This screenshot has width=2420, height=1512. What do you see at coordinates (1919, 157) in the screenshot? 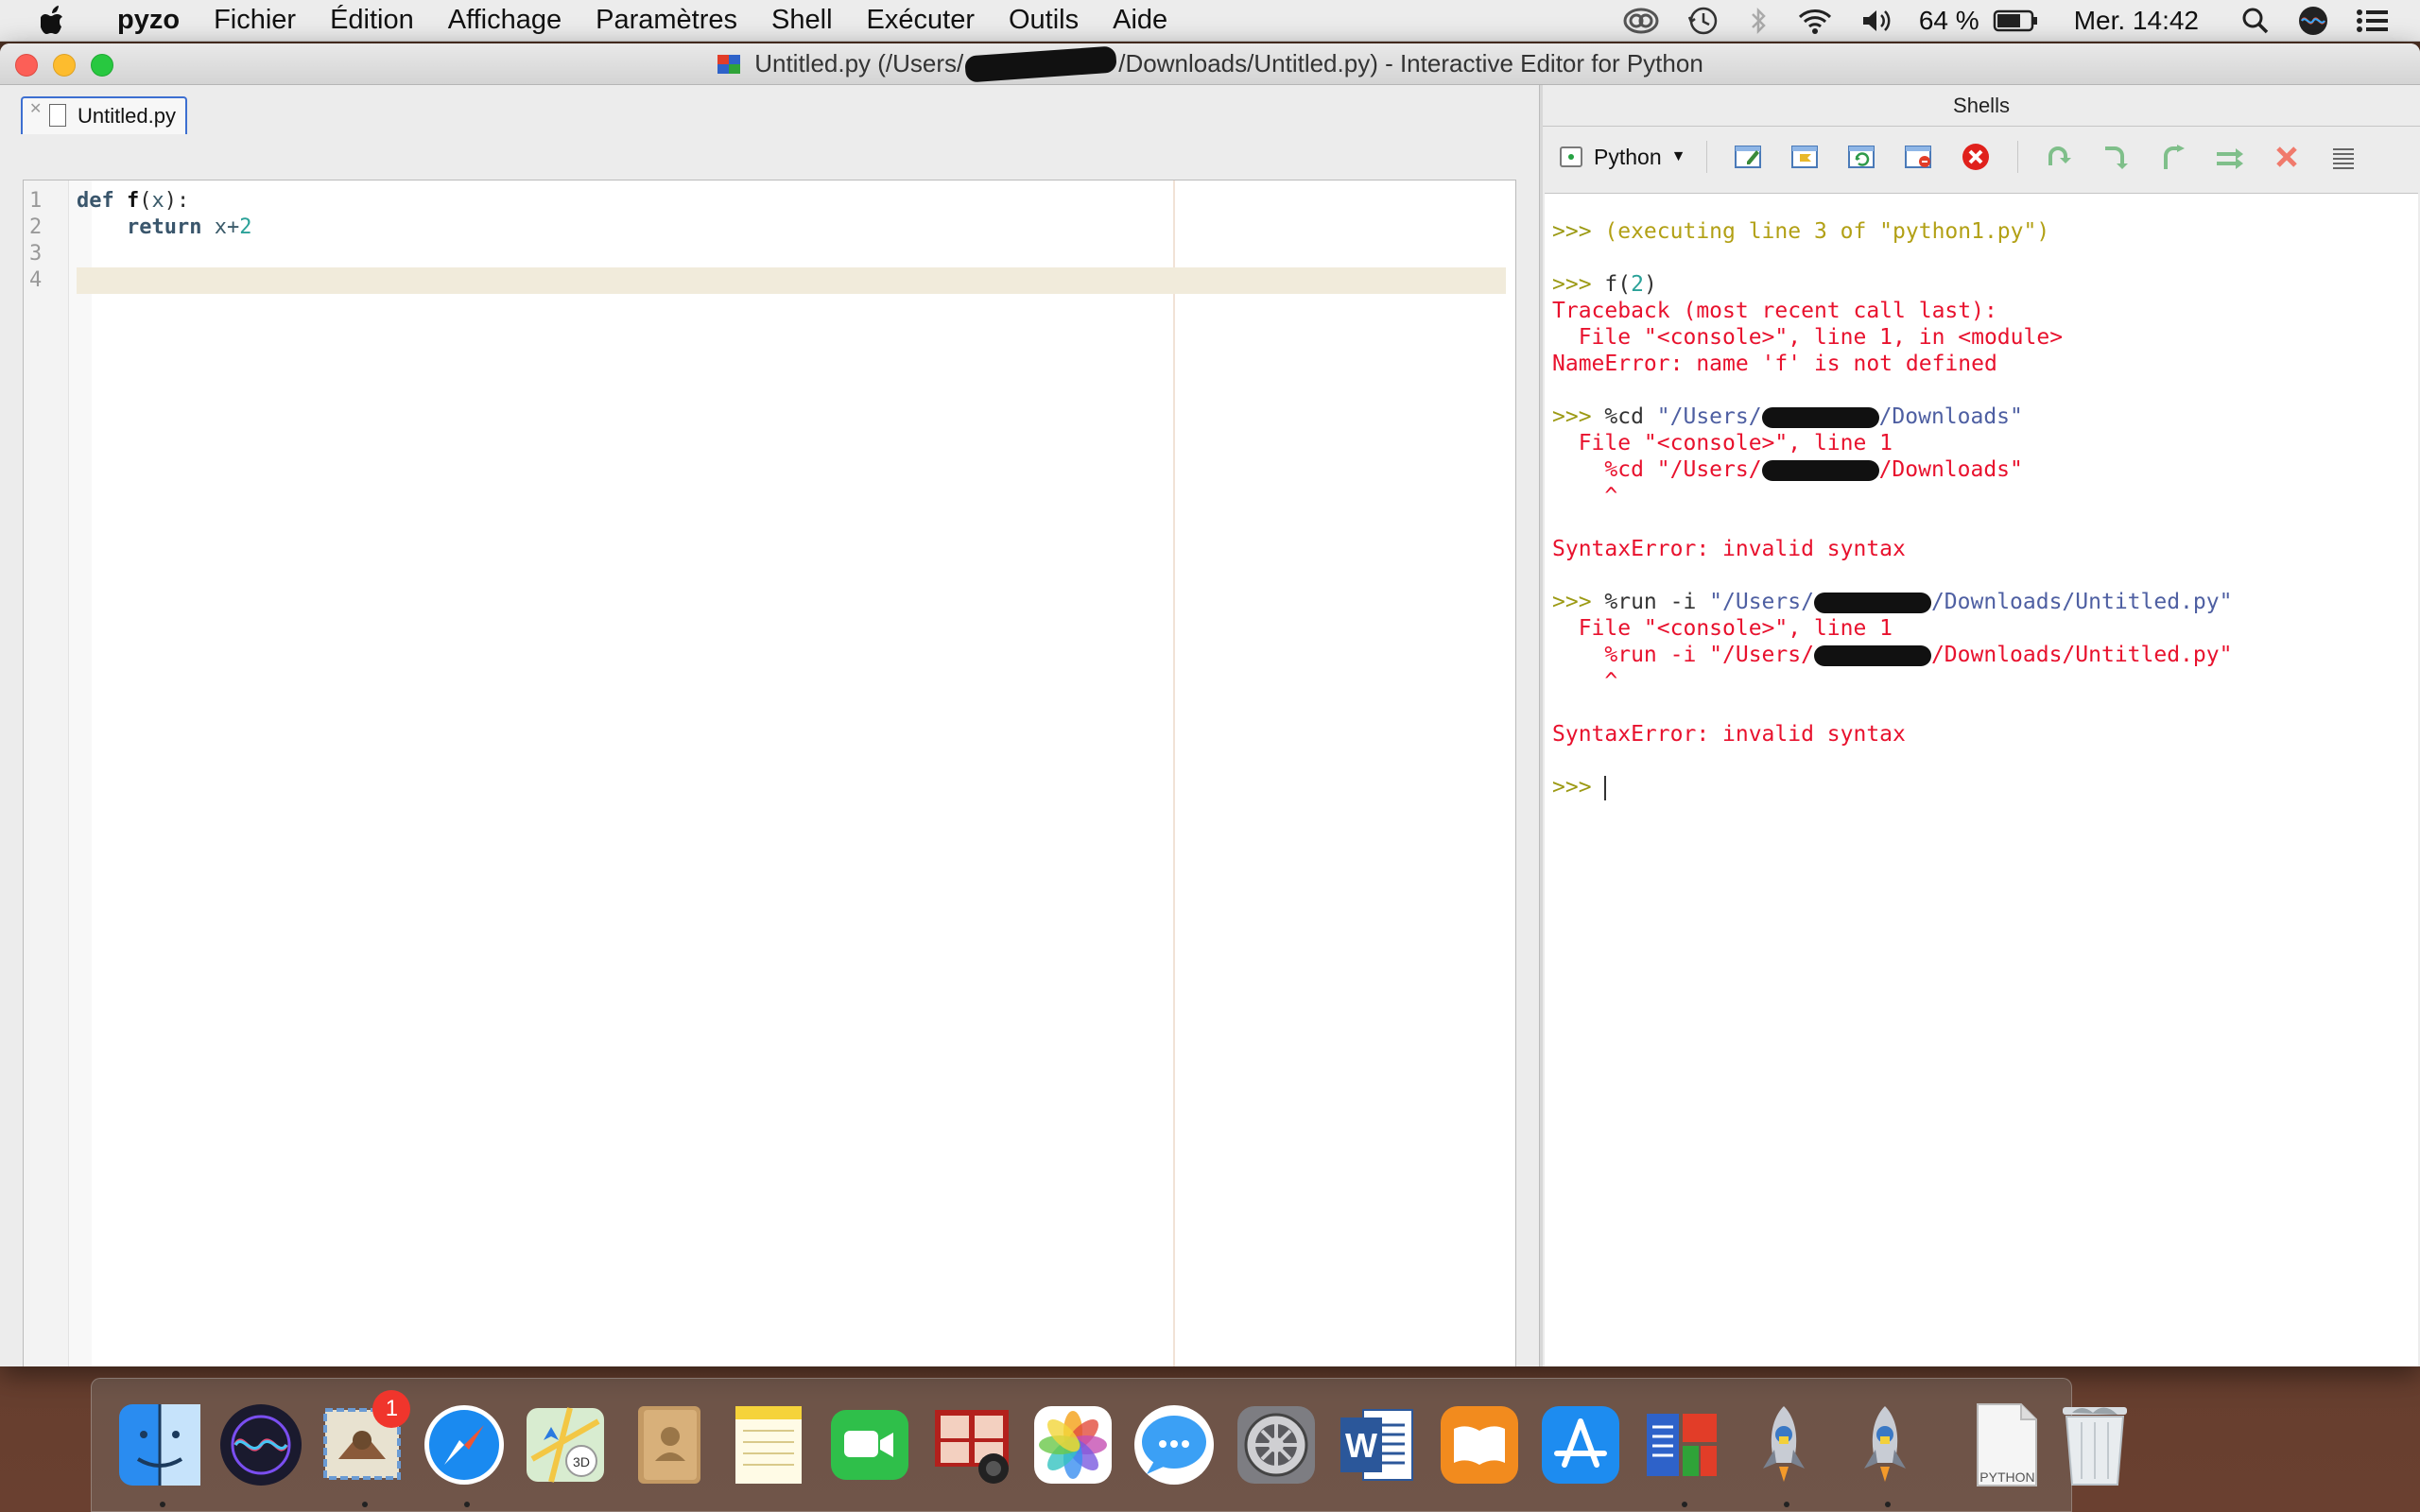
I see `terminate-shell-icon` at bounding box center [1919, 157].